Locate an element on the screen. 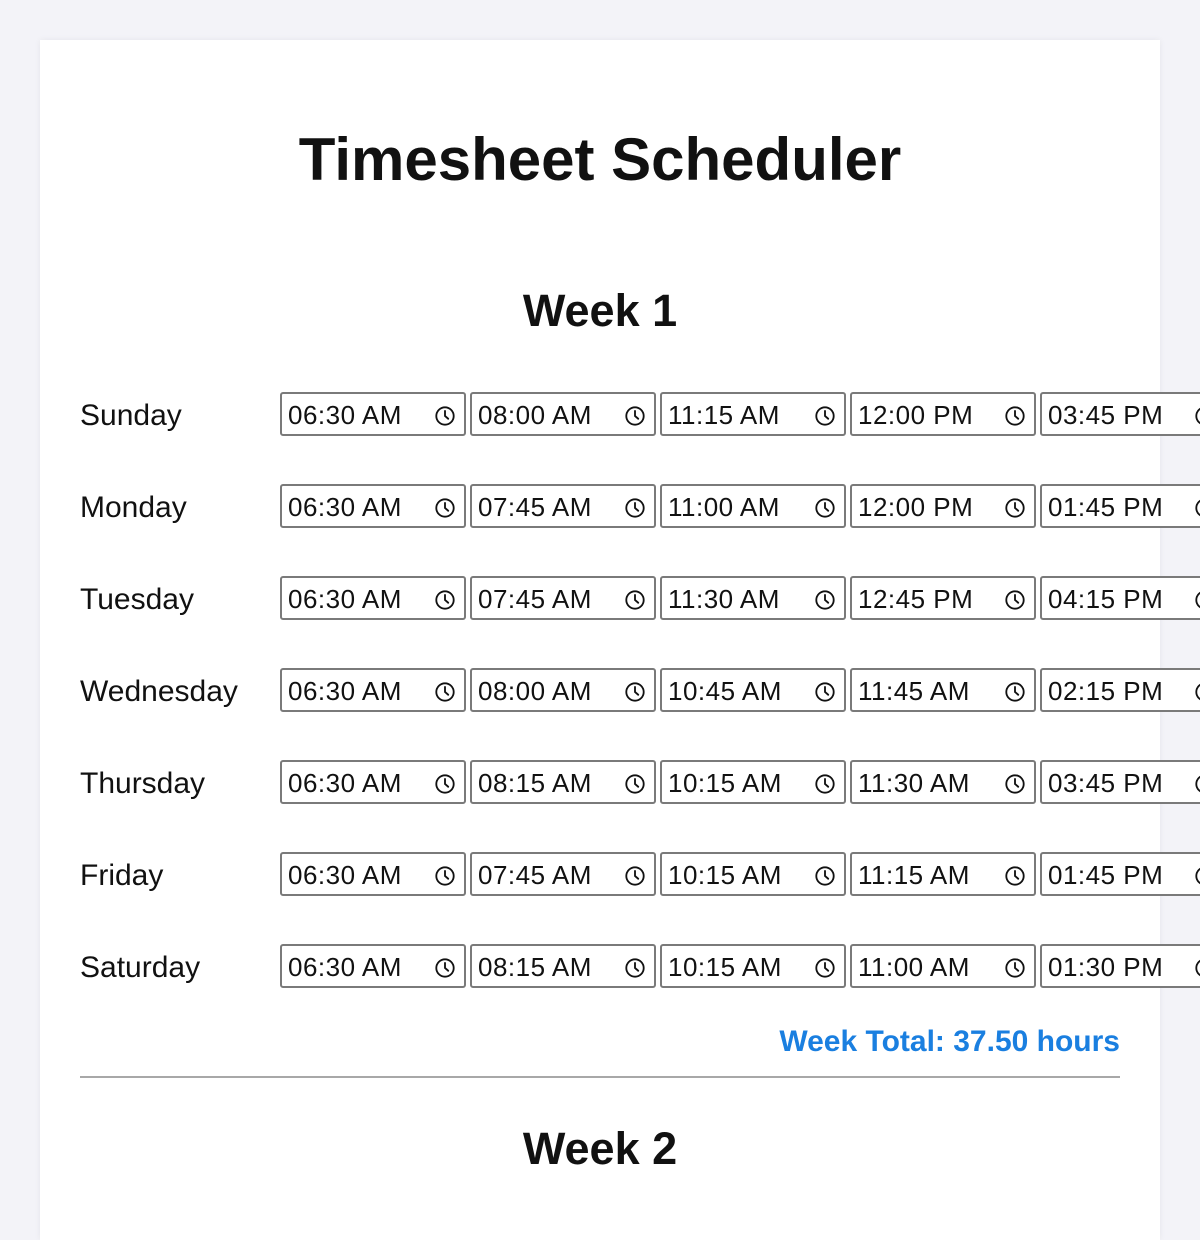 The height and width of the screenshot is (1240, 1200). day-label: Monday is located at coordinates (133, 507).